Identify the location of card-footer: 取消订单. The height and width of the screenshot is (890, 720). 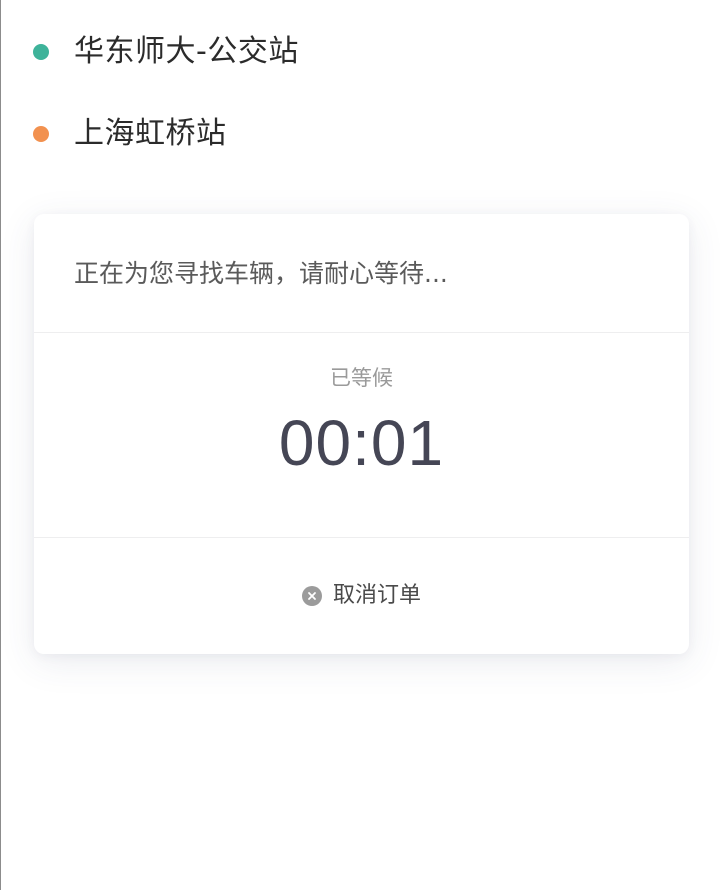
(361, 596).